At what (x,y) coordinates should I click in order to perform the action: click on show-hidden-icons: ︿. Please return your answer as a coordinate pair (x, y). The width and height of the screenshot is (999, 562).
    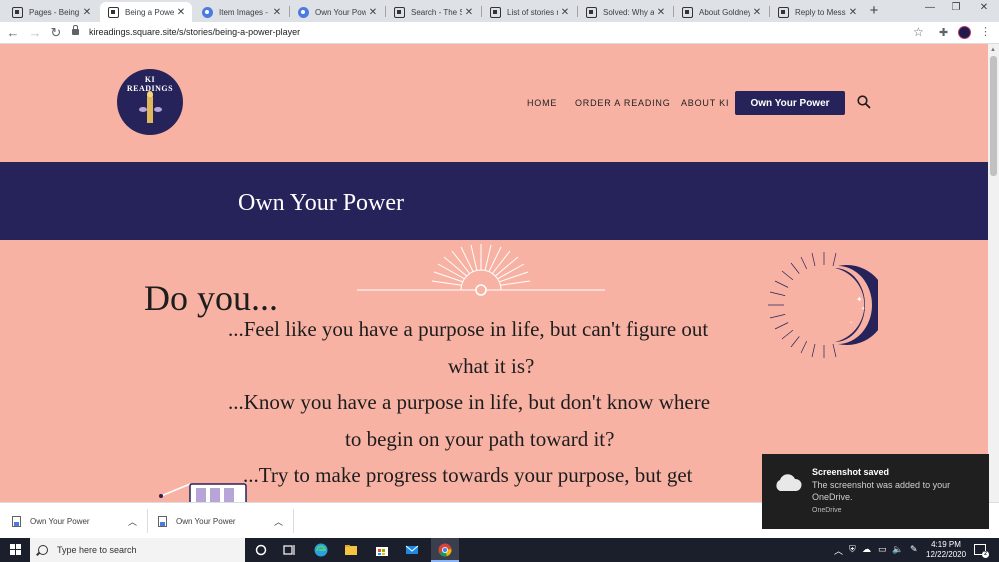
    Looking at the image, I should click on (838, 550).